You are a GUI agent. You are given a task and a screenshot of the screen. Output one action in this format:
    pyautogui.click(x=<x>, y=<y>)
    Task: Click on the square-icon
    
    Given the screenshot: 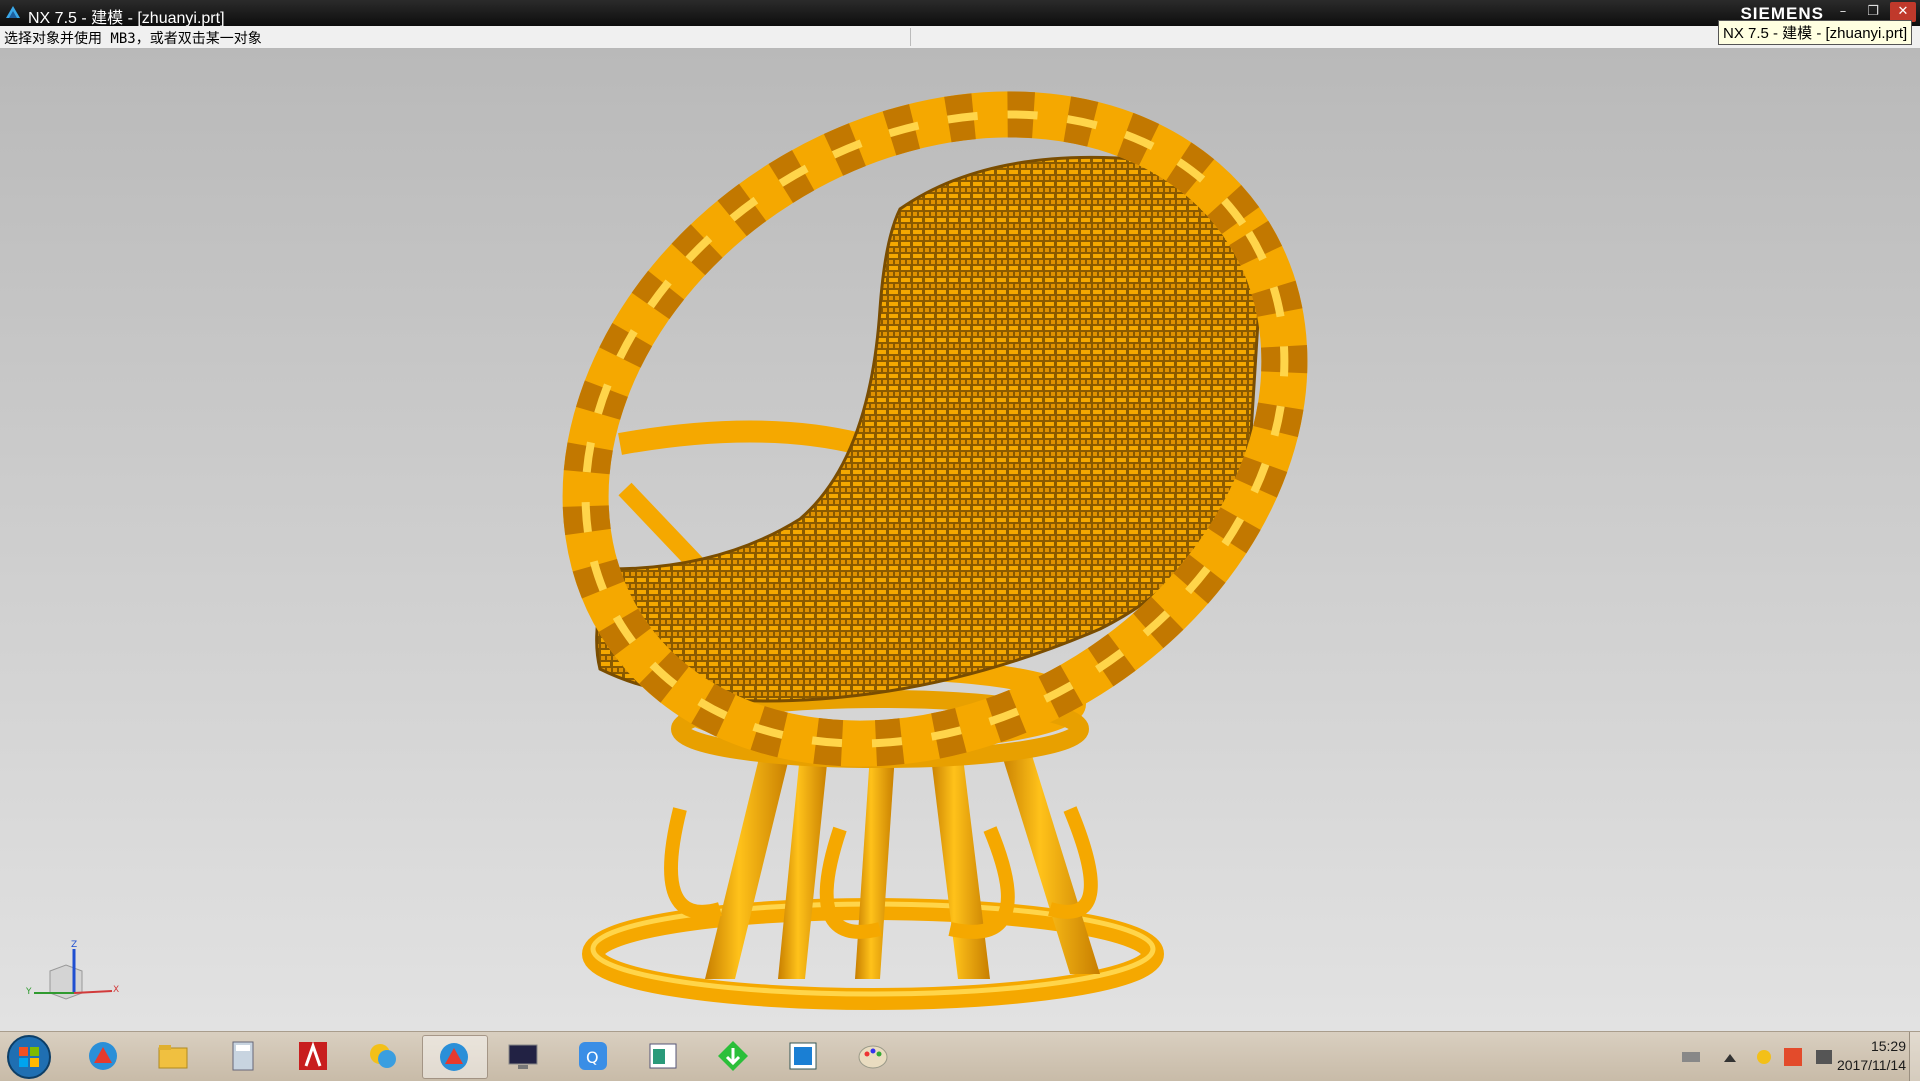 What is the action you would take?
    pyautogui.click(x=803, y=1056)
    